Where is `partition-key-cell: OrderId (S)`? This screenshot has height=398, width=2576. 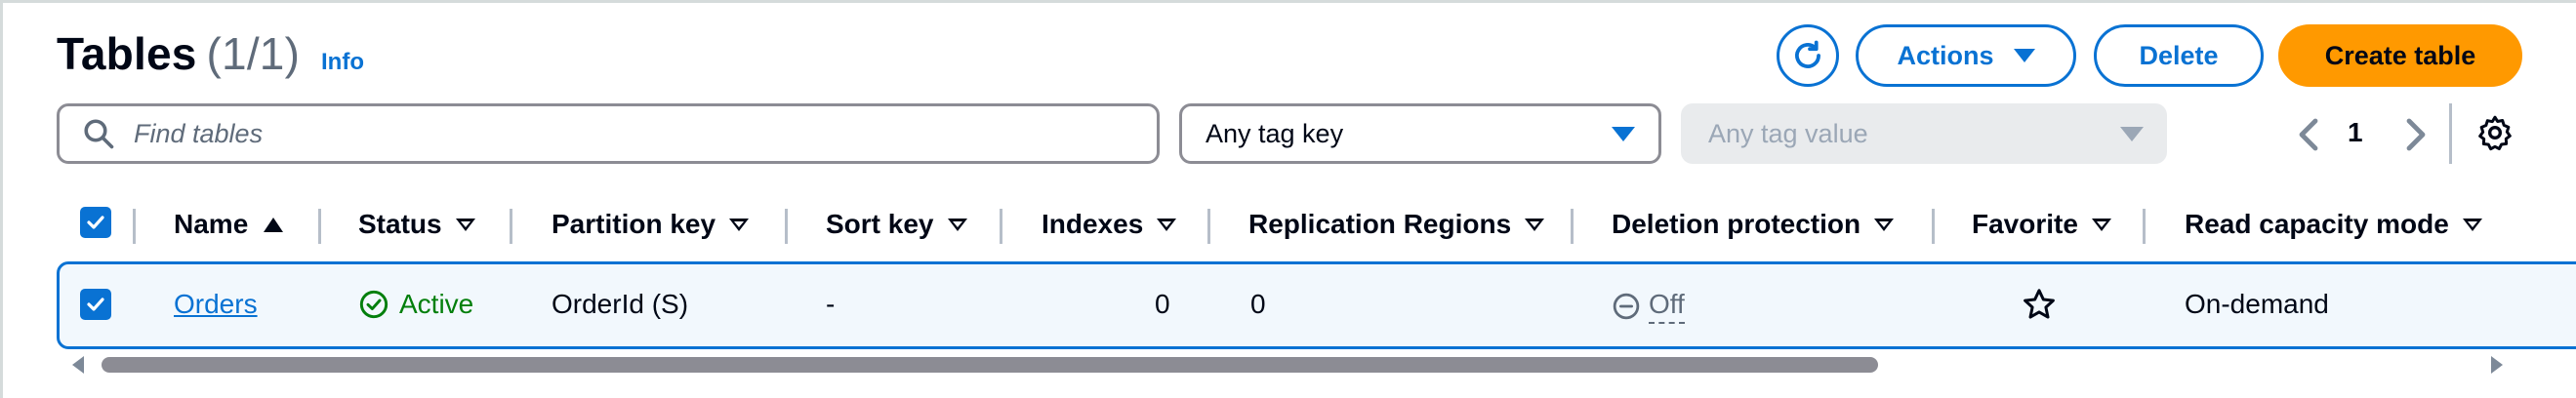 partition-key-cell: OrderId (S) is located at coordinates (620, 304).